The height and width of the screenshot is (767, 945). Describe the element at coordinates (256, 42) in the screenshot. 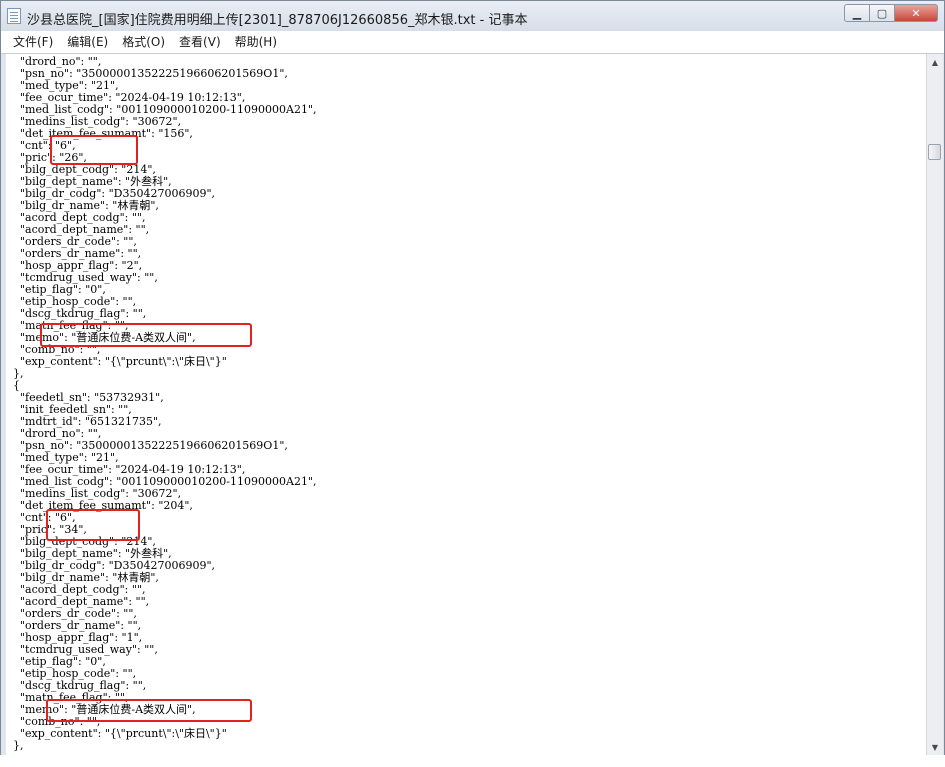

I see `menu-help: 帮助(H)` at that location.